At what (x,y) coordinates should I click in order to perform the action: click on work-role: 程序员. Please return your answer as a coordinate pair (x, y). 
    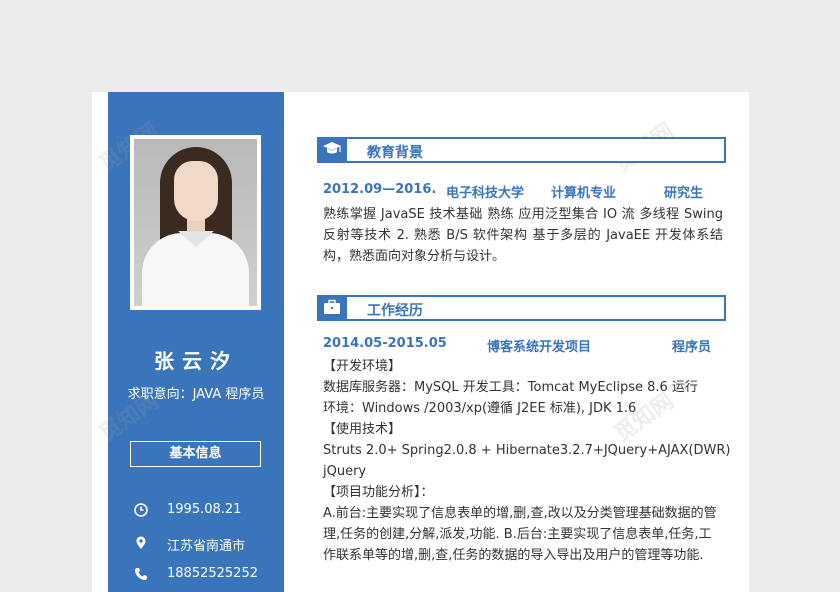
    Looking at the image, I should click on (692, 347).